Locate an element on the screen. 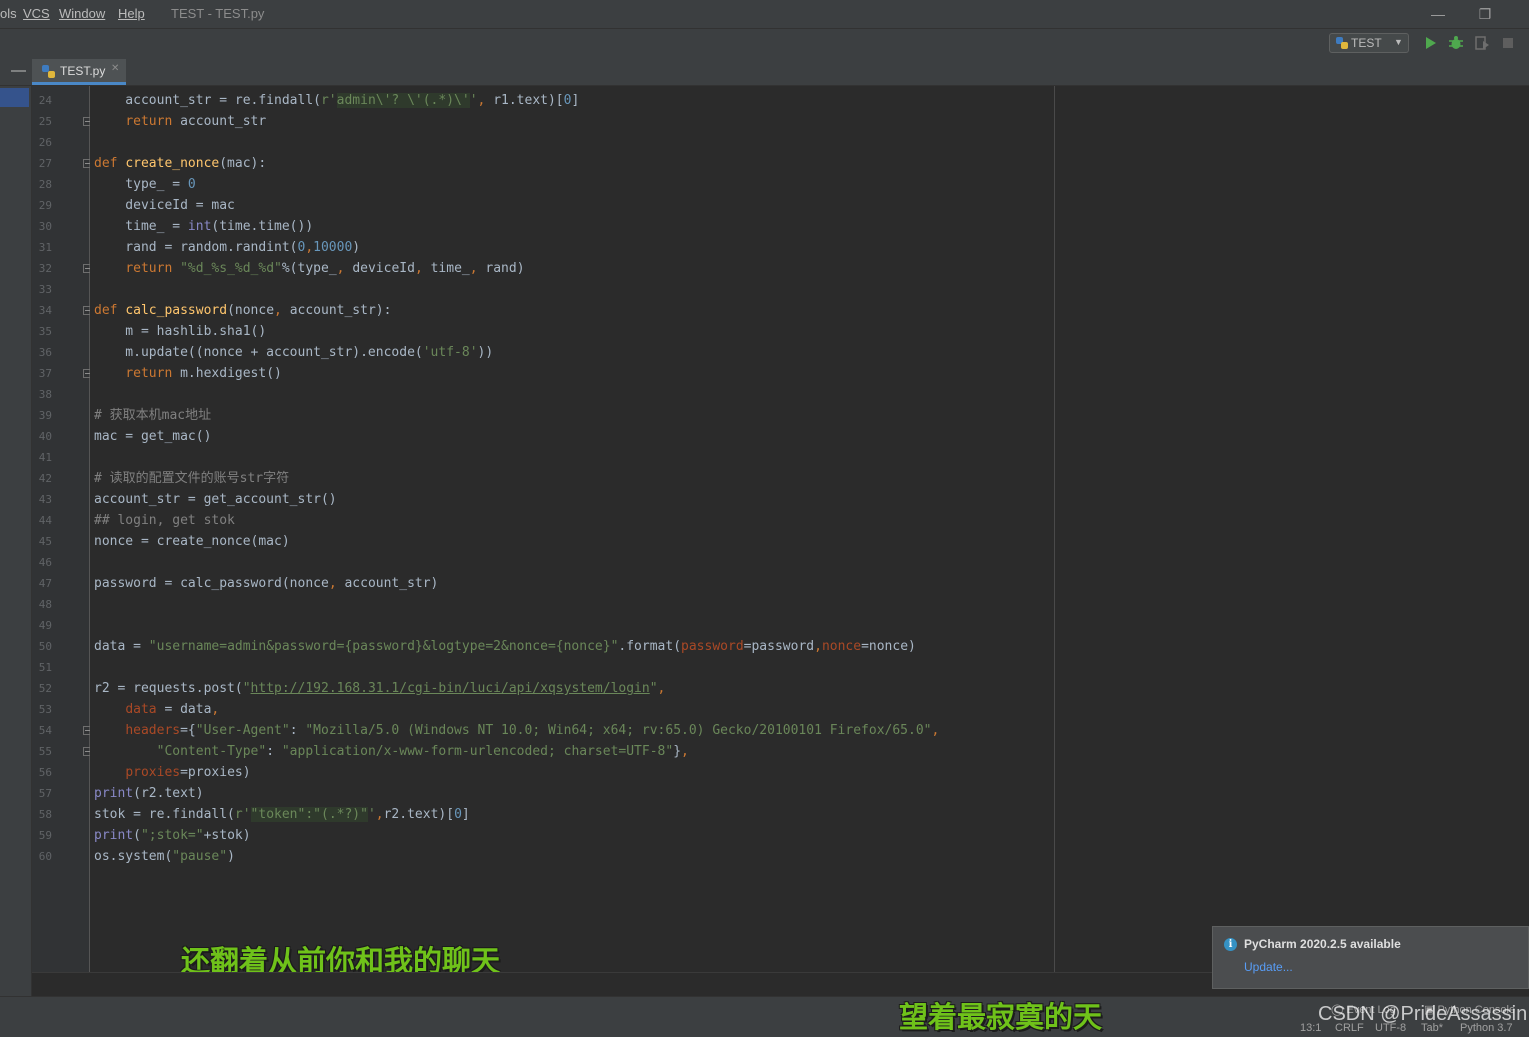  code-line: def calc_password(nonce, account_str): is located at coordinates (242, 310).